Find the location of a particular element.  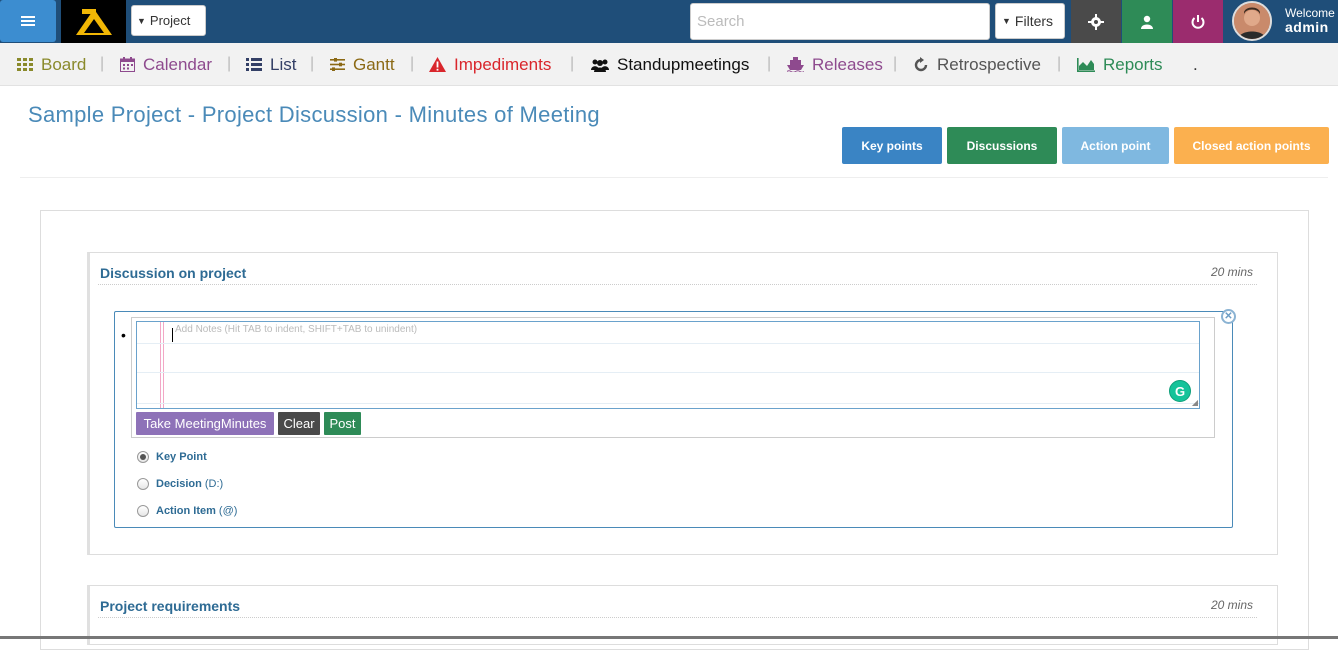

logout-button is located at coordinates (1198, 21).